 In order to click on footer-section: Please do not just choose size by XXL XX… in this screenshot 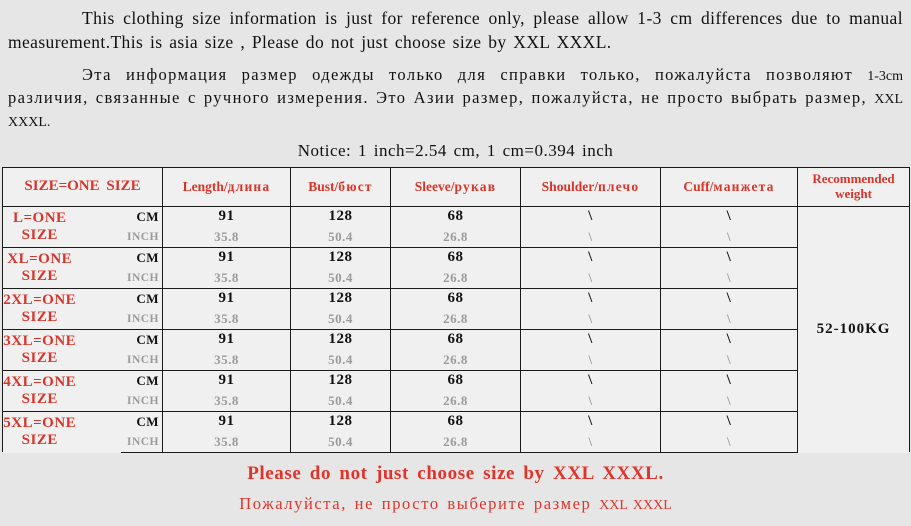, I will do `click(455, 483)`.